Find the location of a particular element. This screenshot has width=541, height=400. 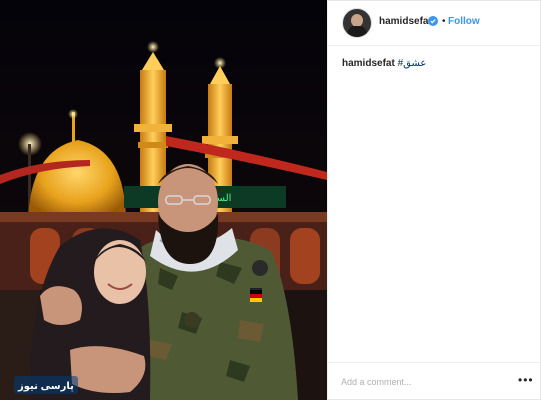

avatar is located at coordinates (357, 23).